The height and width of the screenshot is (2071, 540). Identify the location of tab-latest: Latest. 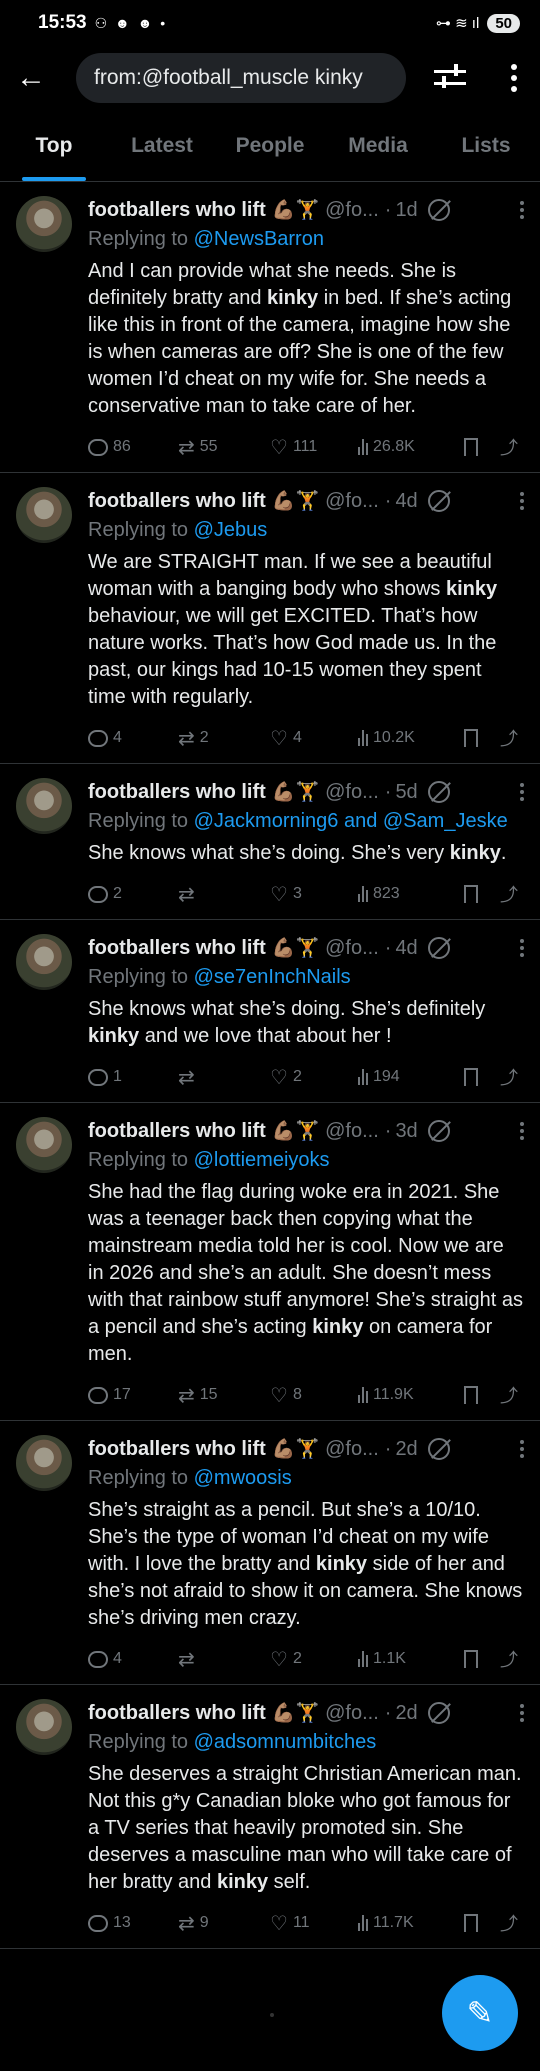
(162, 145).